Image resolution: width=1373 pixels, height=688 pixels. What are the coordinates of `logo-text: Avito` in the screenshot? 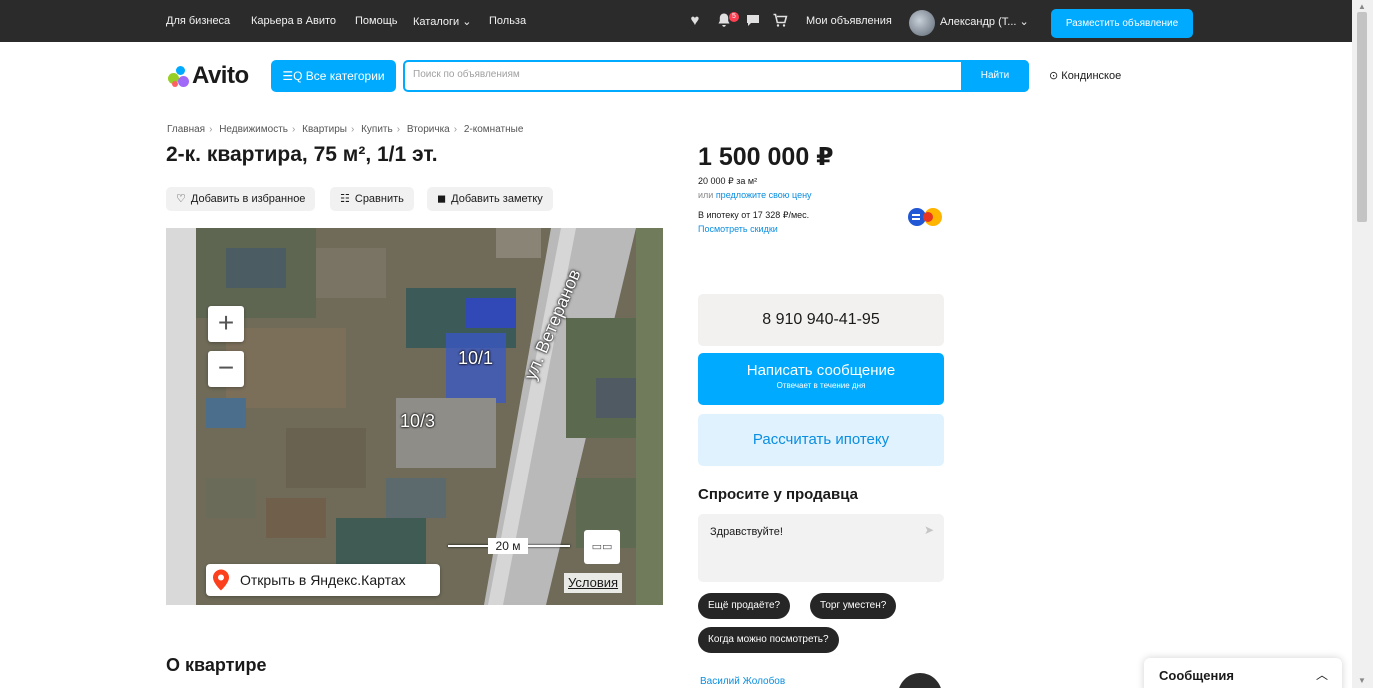 It's located at (220, 75).